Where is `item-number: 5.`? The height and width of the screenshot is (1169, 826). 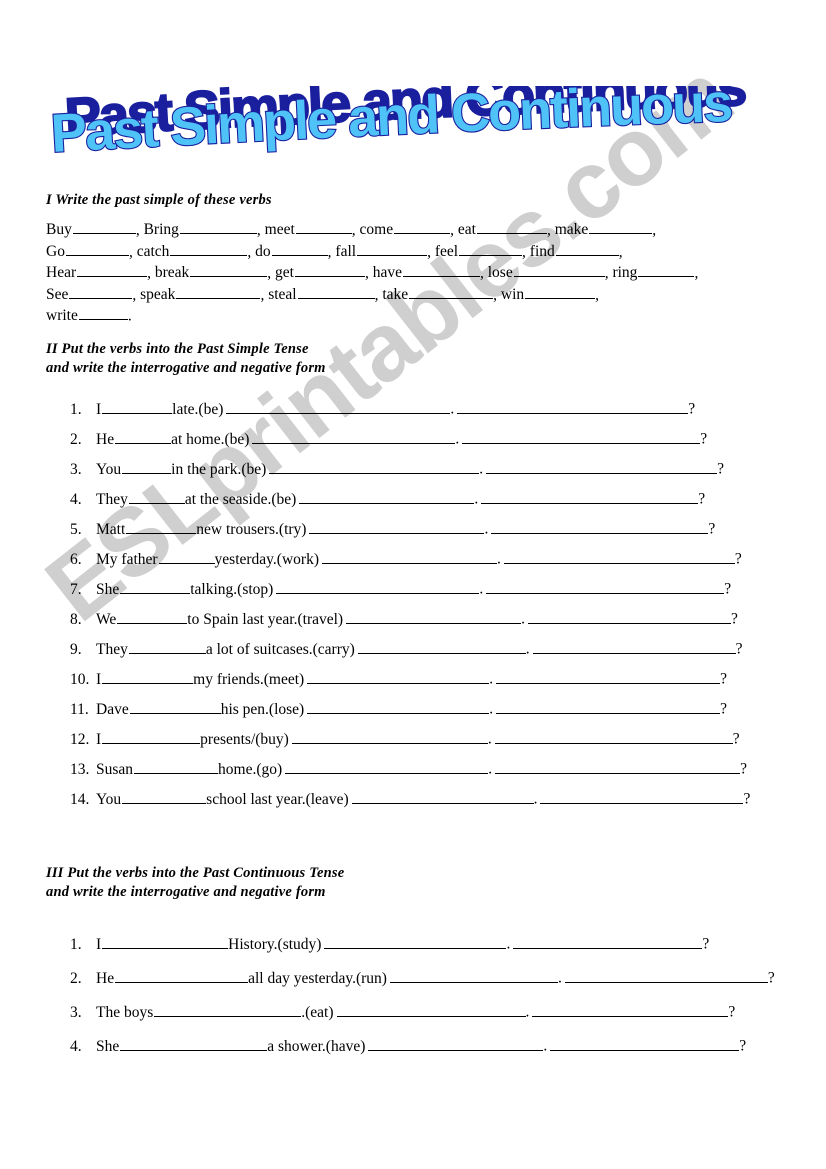 item-number: 5. is located at coordinates (76, 529).